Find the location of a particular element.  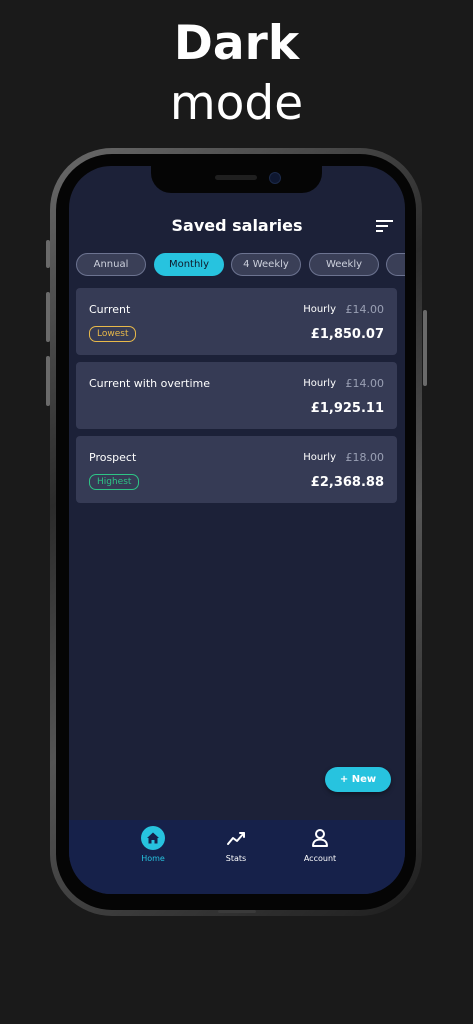

stats-icon is located at coordinates (236, 838).